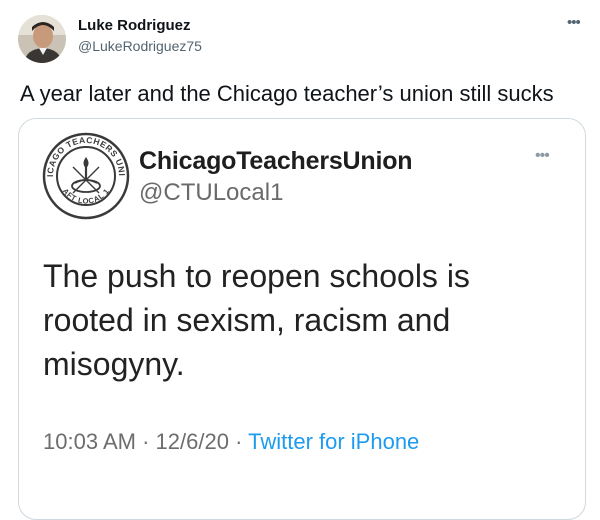 The width and height of the screenshot is (600, 520). Describe the element at coordinates (89, 441) in the screenshot. I see `quoted-time: 10:03 AM` at that location.